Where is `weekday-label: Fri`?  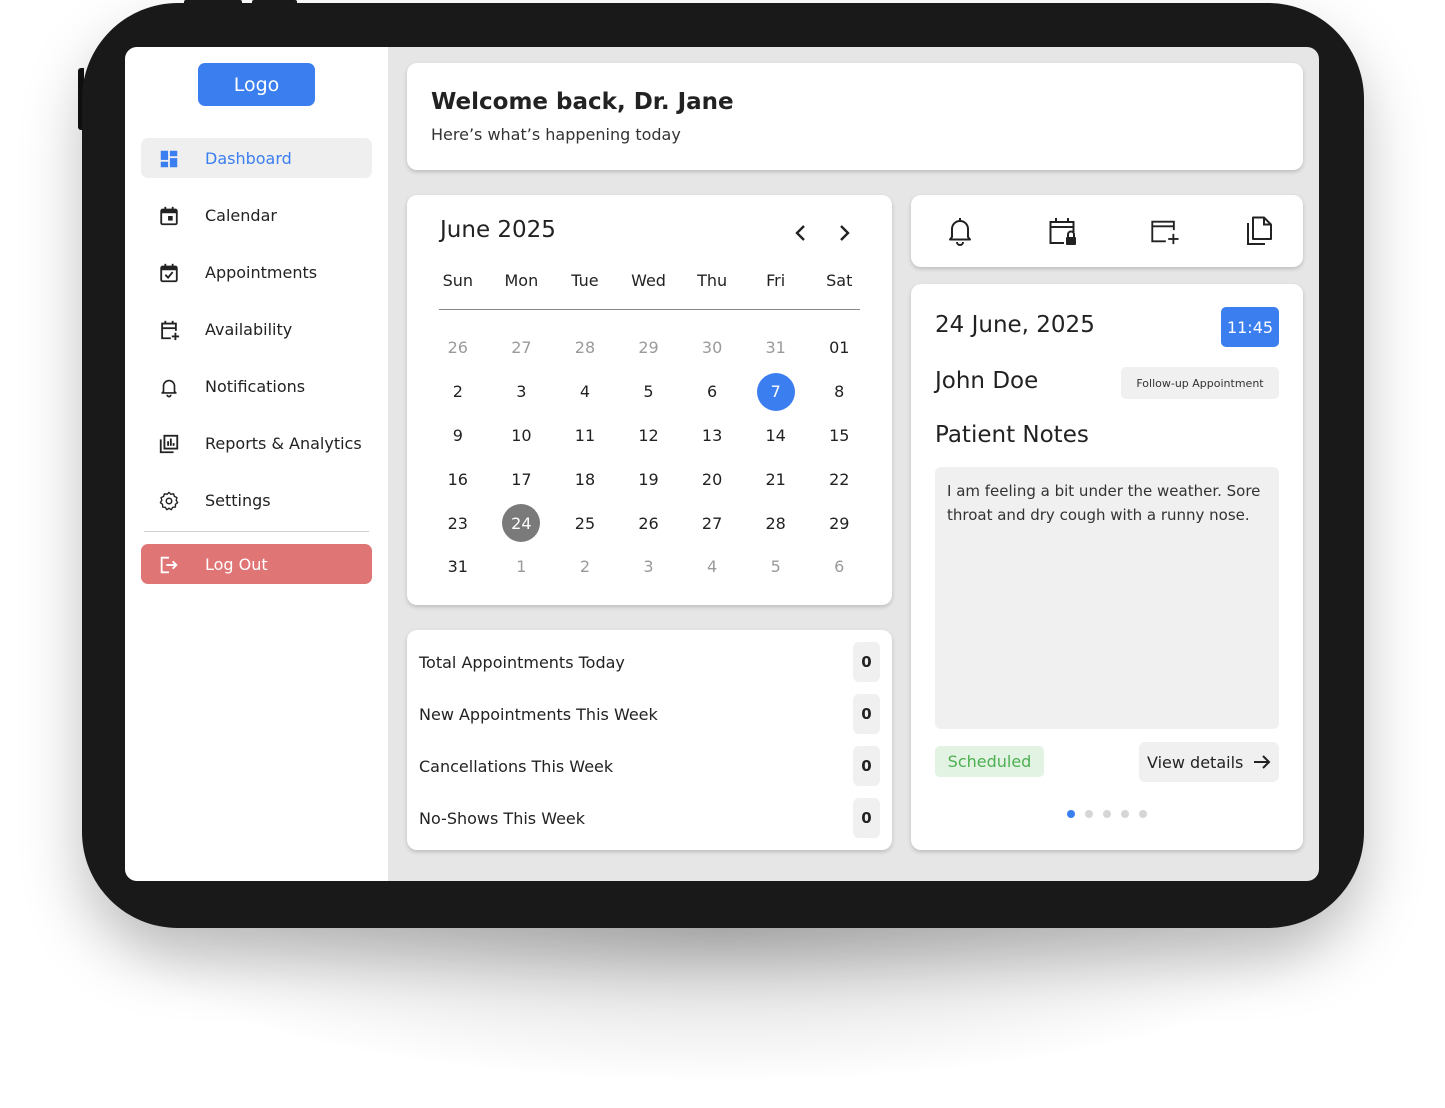
weekday-label: Fri is located at coordinates (776, 280).